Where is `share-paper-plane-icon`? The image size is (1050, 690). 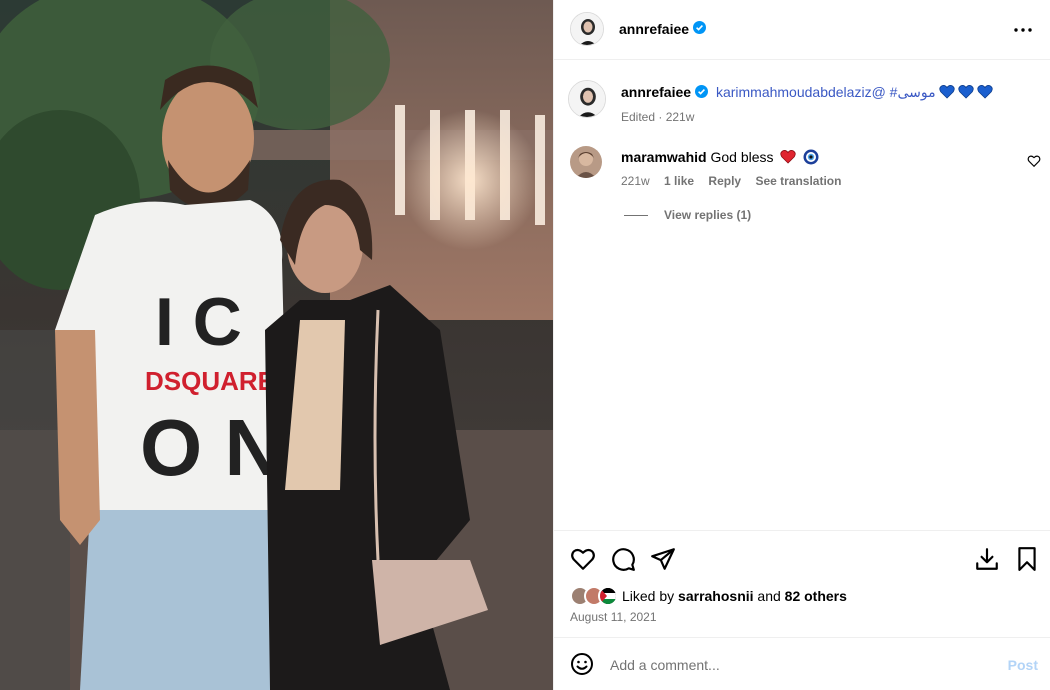
share-paper-plane-icon is located at coordinates (663, 559).